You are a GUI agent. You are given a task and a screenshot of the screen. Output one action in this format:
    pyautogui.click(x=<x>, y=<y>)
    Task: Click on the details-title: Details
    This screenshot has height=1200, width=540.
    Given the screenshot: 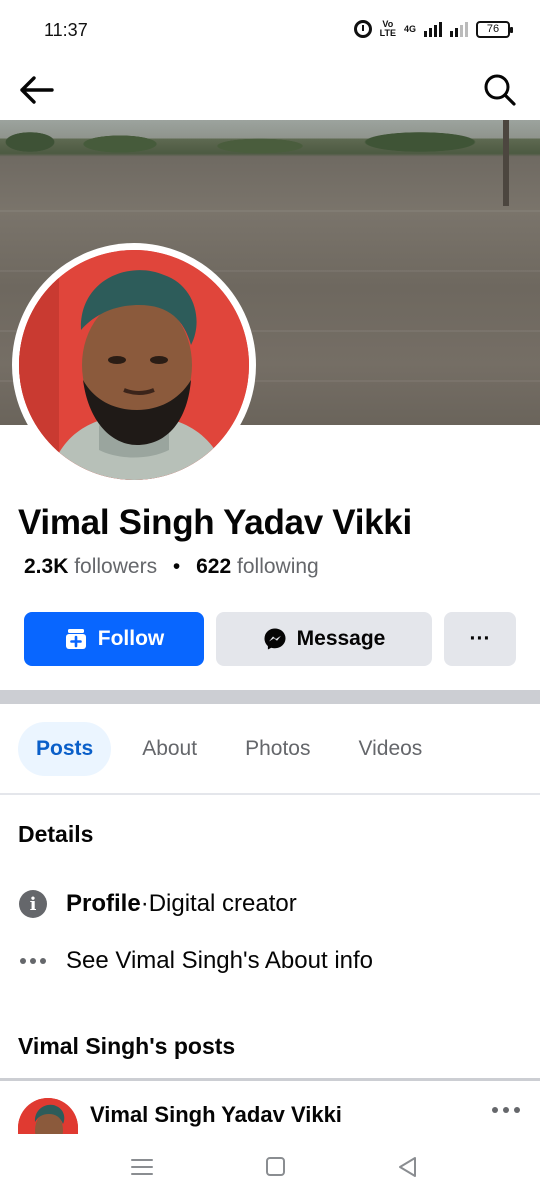 What is the action you would take?
    pyautogui.click(x=56, y=834)
    